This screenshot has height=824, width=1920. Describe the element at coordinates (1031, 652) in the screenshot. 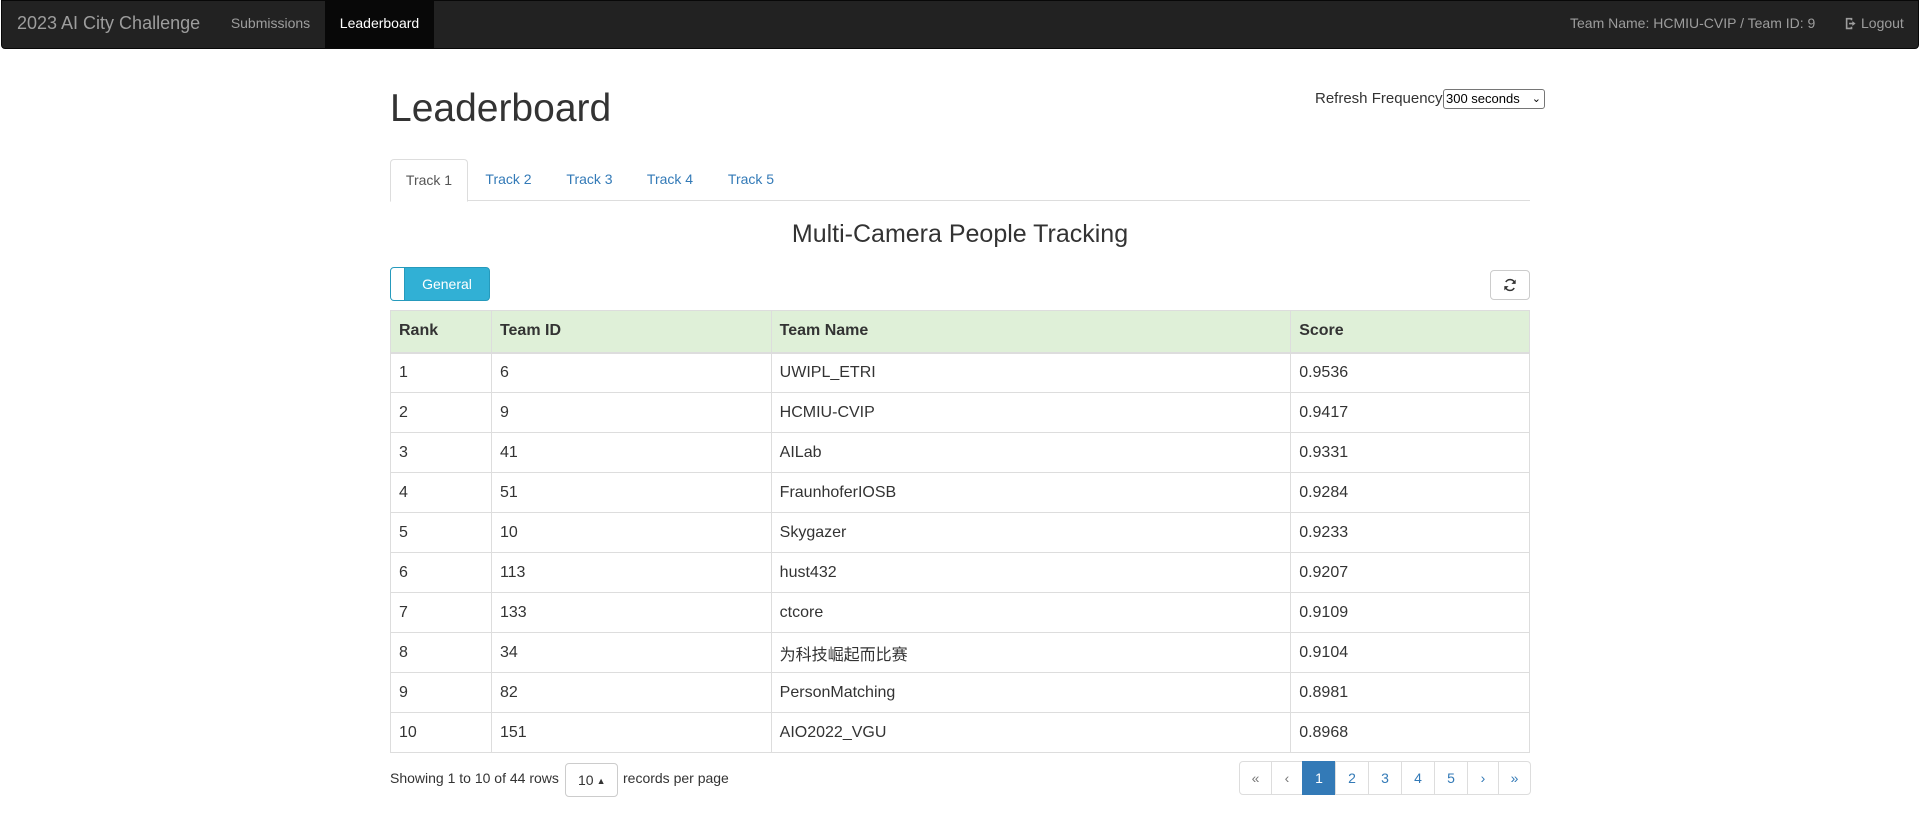

I see `cell-team-name: 为科技崛起而比赛` at that location.